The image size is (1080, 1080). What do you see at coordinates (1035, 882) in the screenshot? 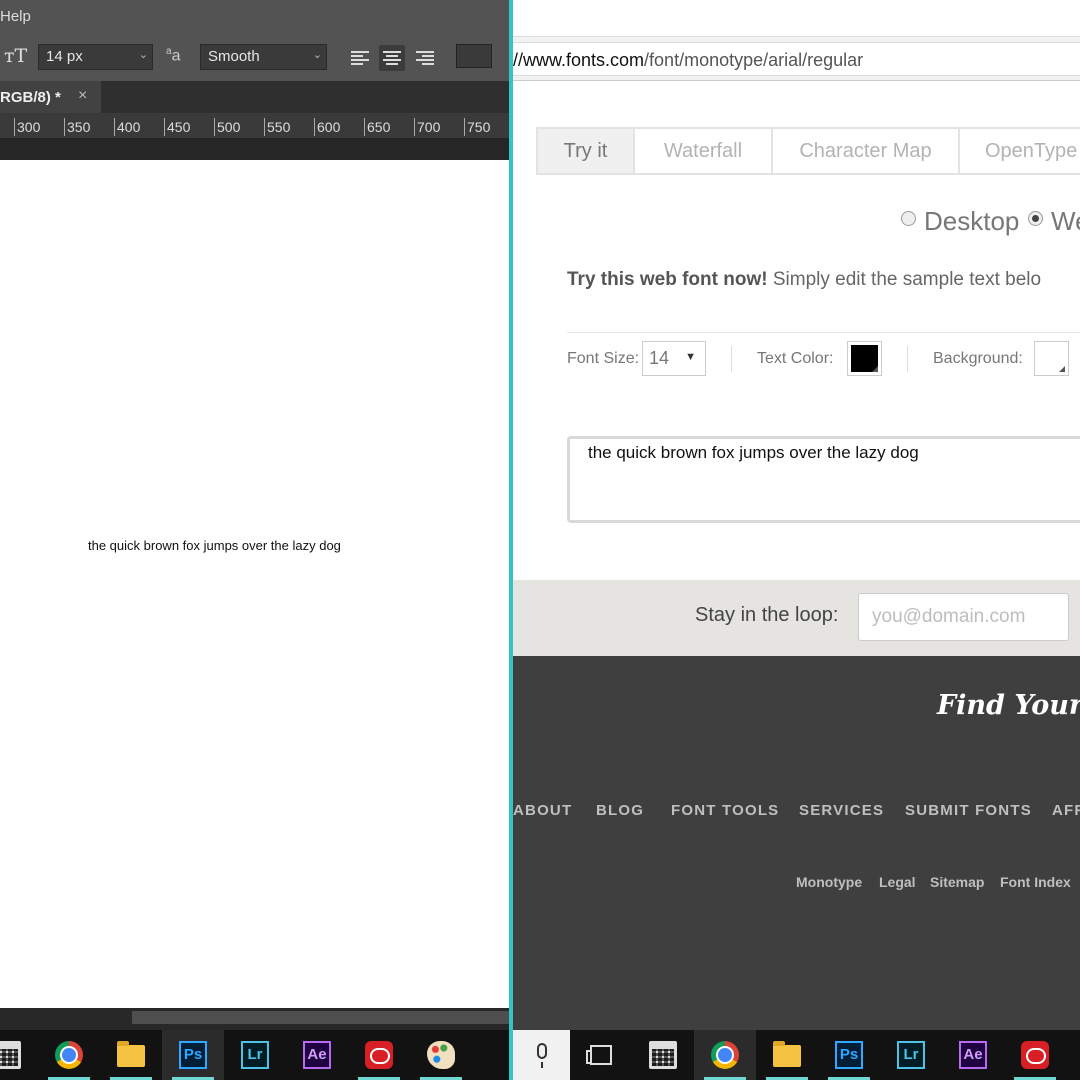
I see `footer-link-font-index: Font Index` at bounding box center [1035, 882].